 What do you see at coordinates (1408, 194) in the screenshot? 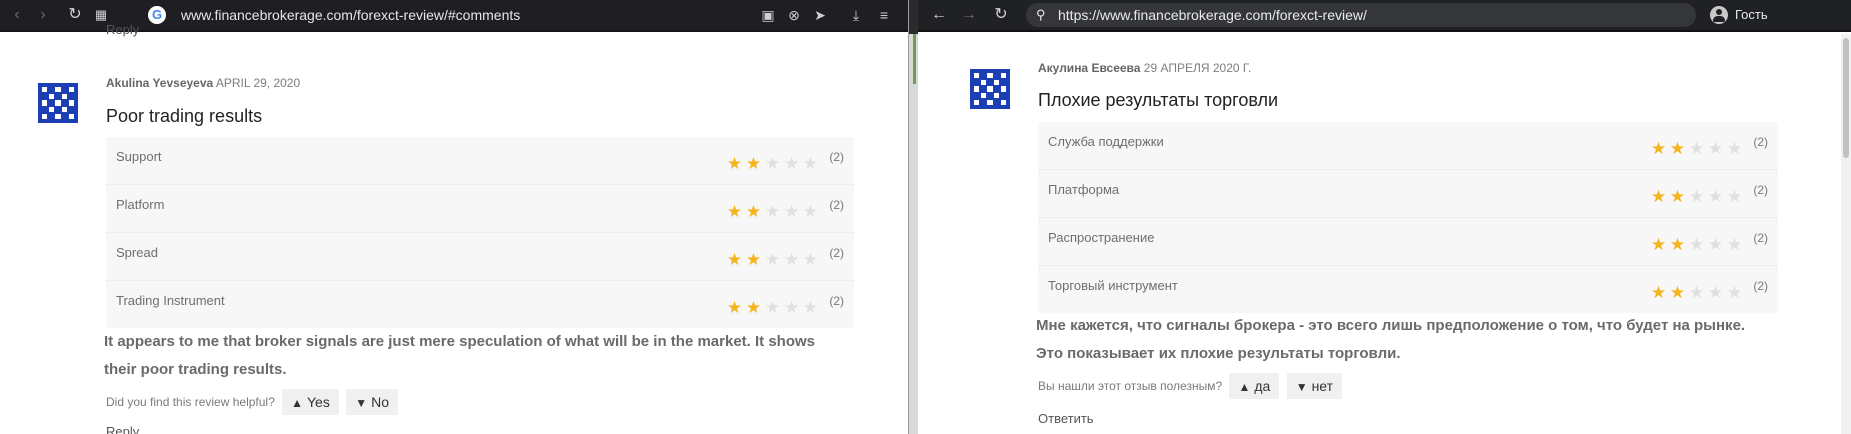
I see `rating-row: Платформа ★ ★ ★ ★ ★ (2)` at bounding box center [1408, 194].